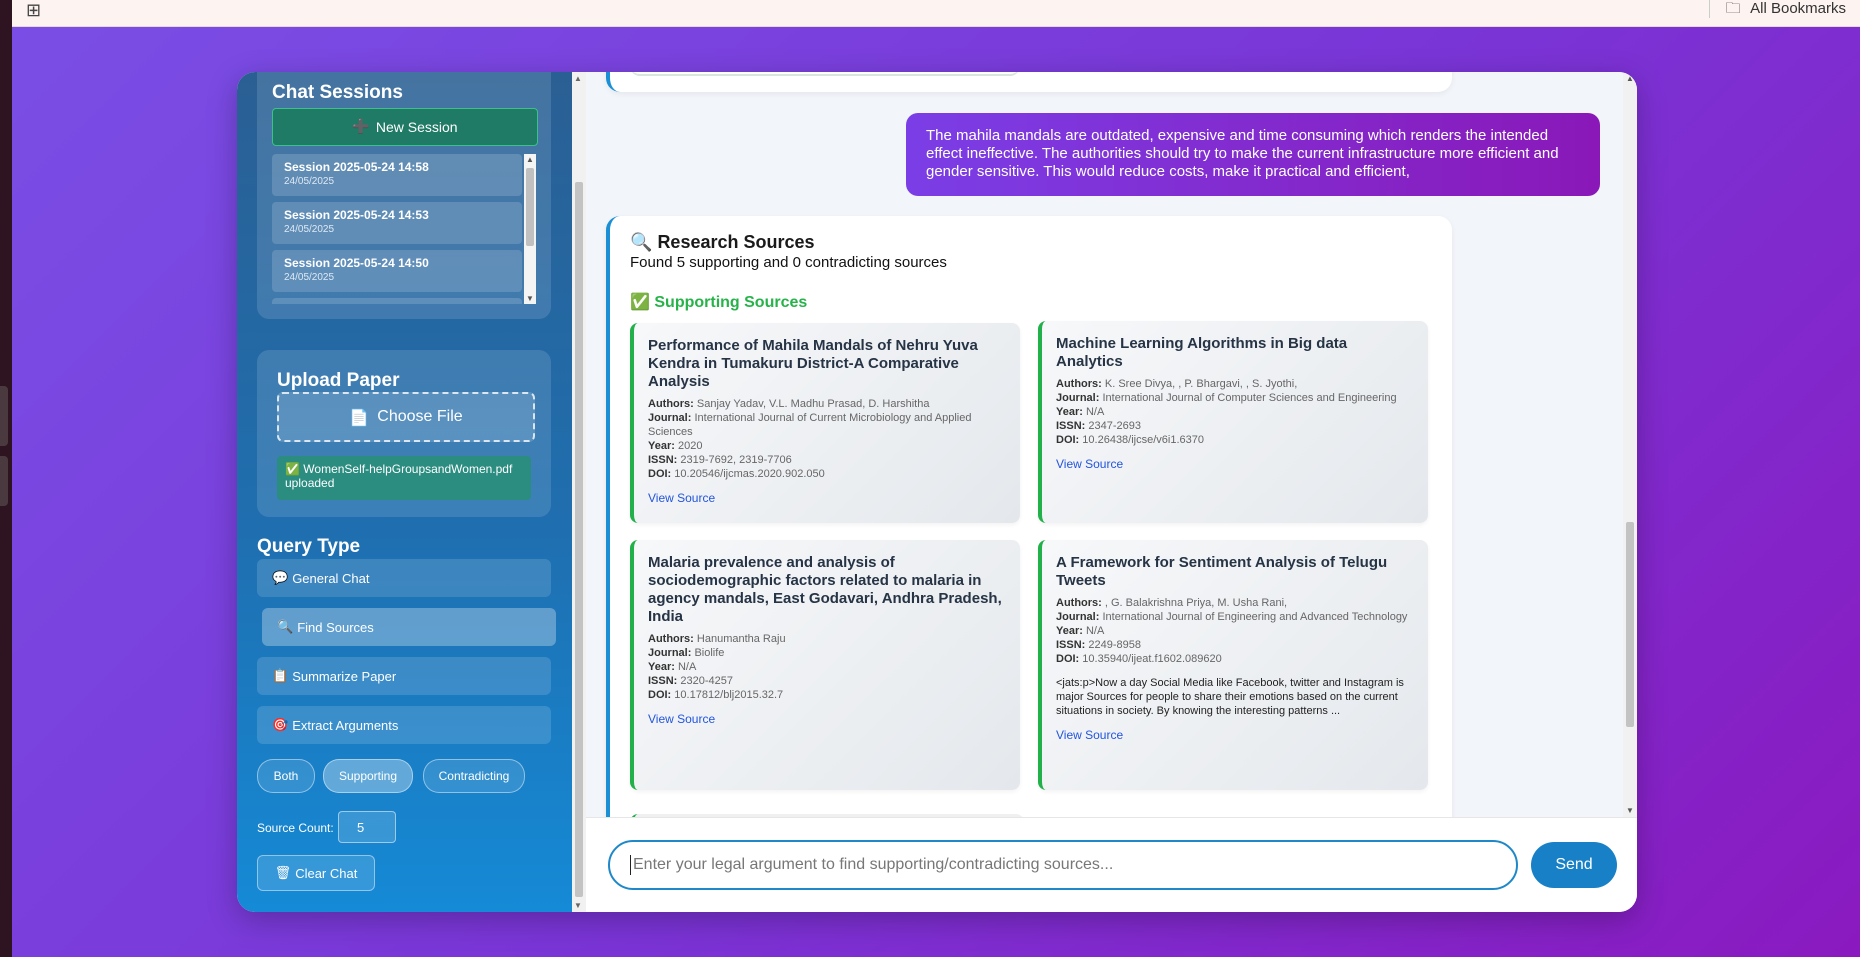 The width and height of the screenshot is (1860, 957). I want to click on session-item, so click(397, 301).